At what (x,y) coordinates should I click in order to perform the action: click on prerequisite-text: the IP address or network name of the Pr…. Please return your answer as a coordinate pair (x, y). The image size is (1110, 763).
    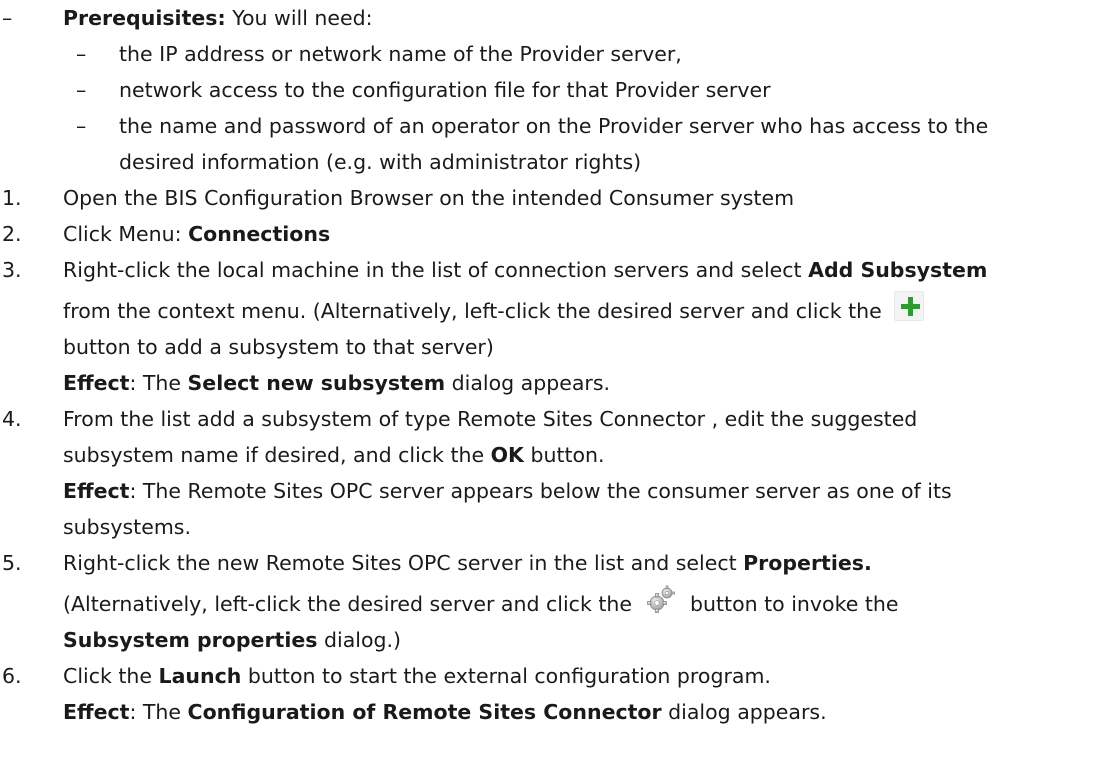
    Looking at the image, I should click on (400, 54).